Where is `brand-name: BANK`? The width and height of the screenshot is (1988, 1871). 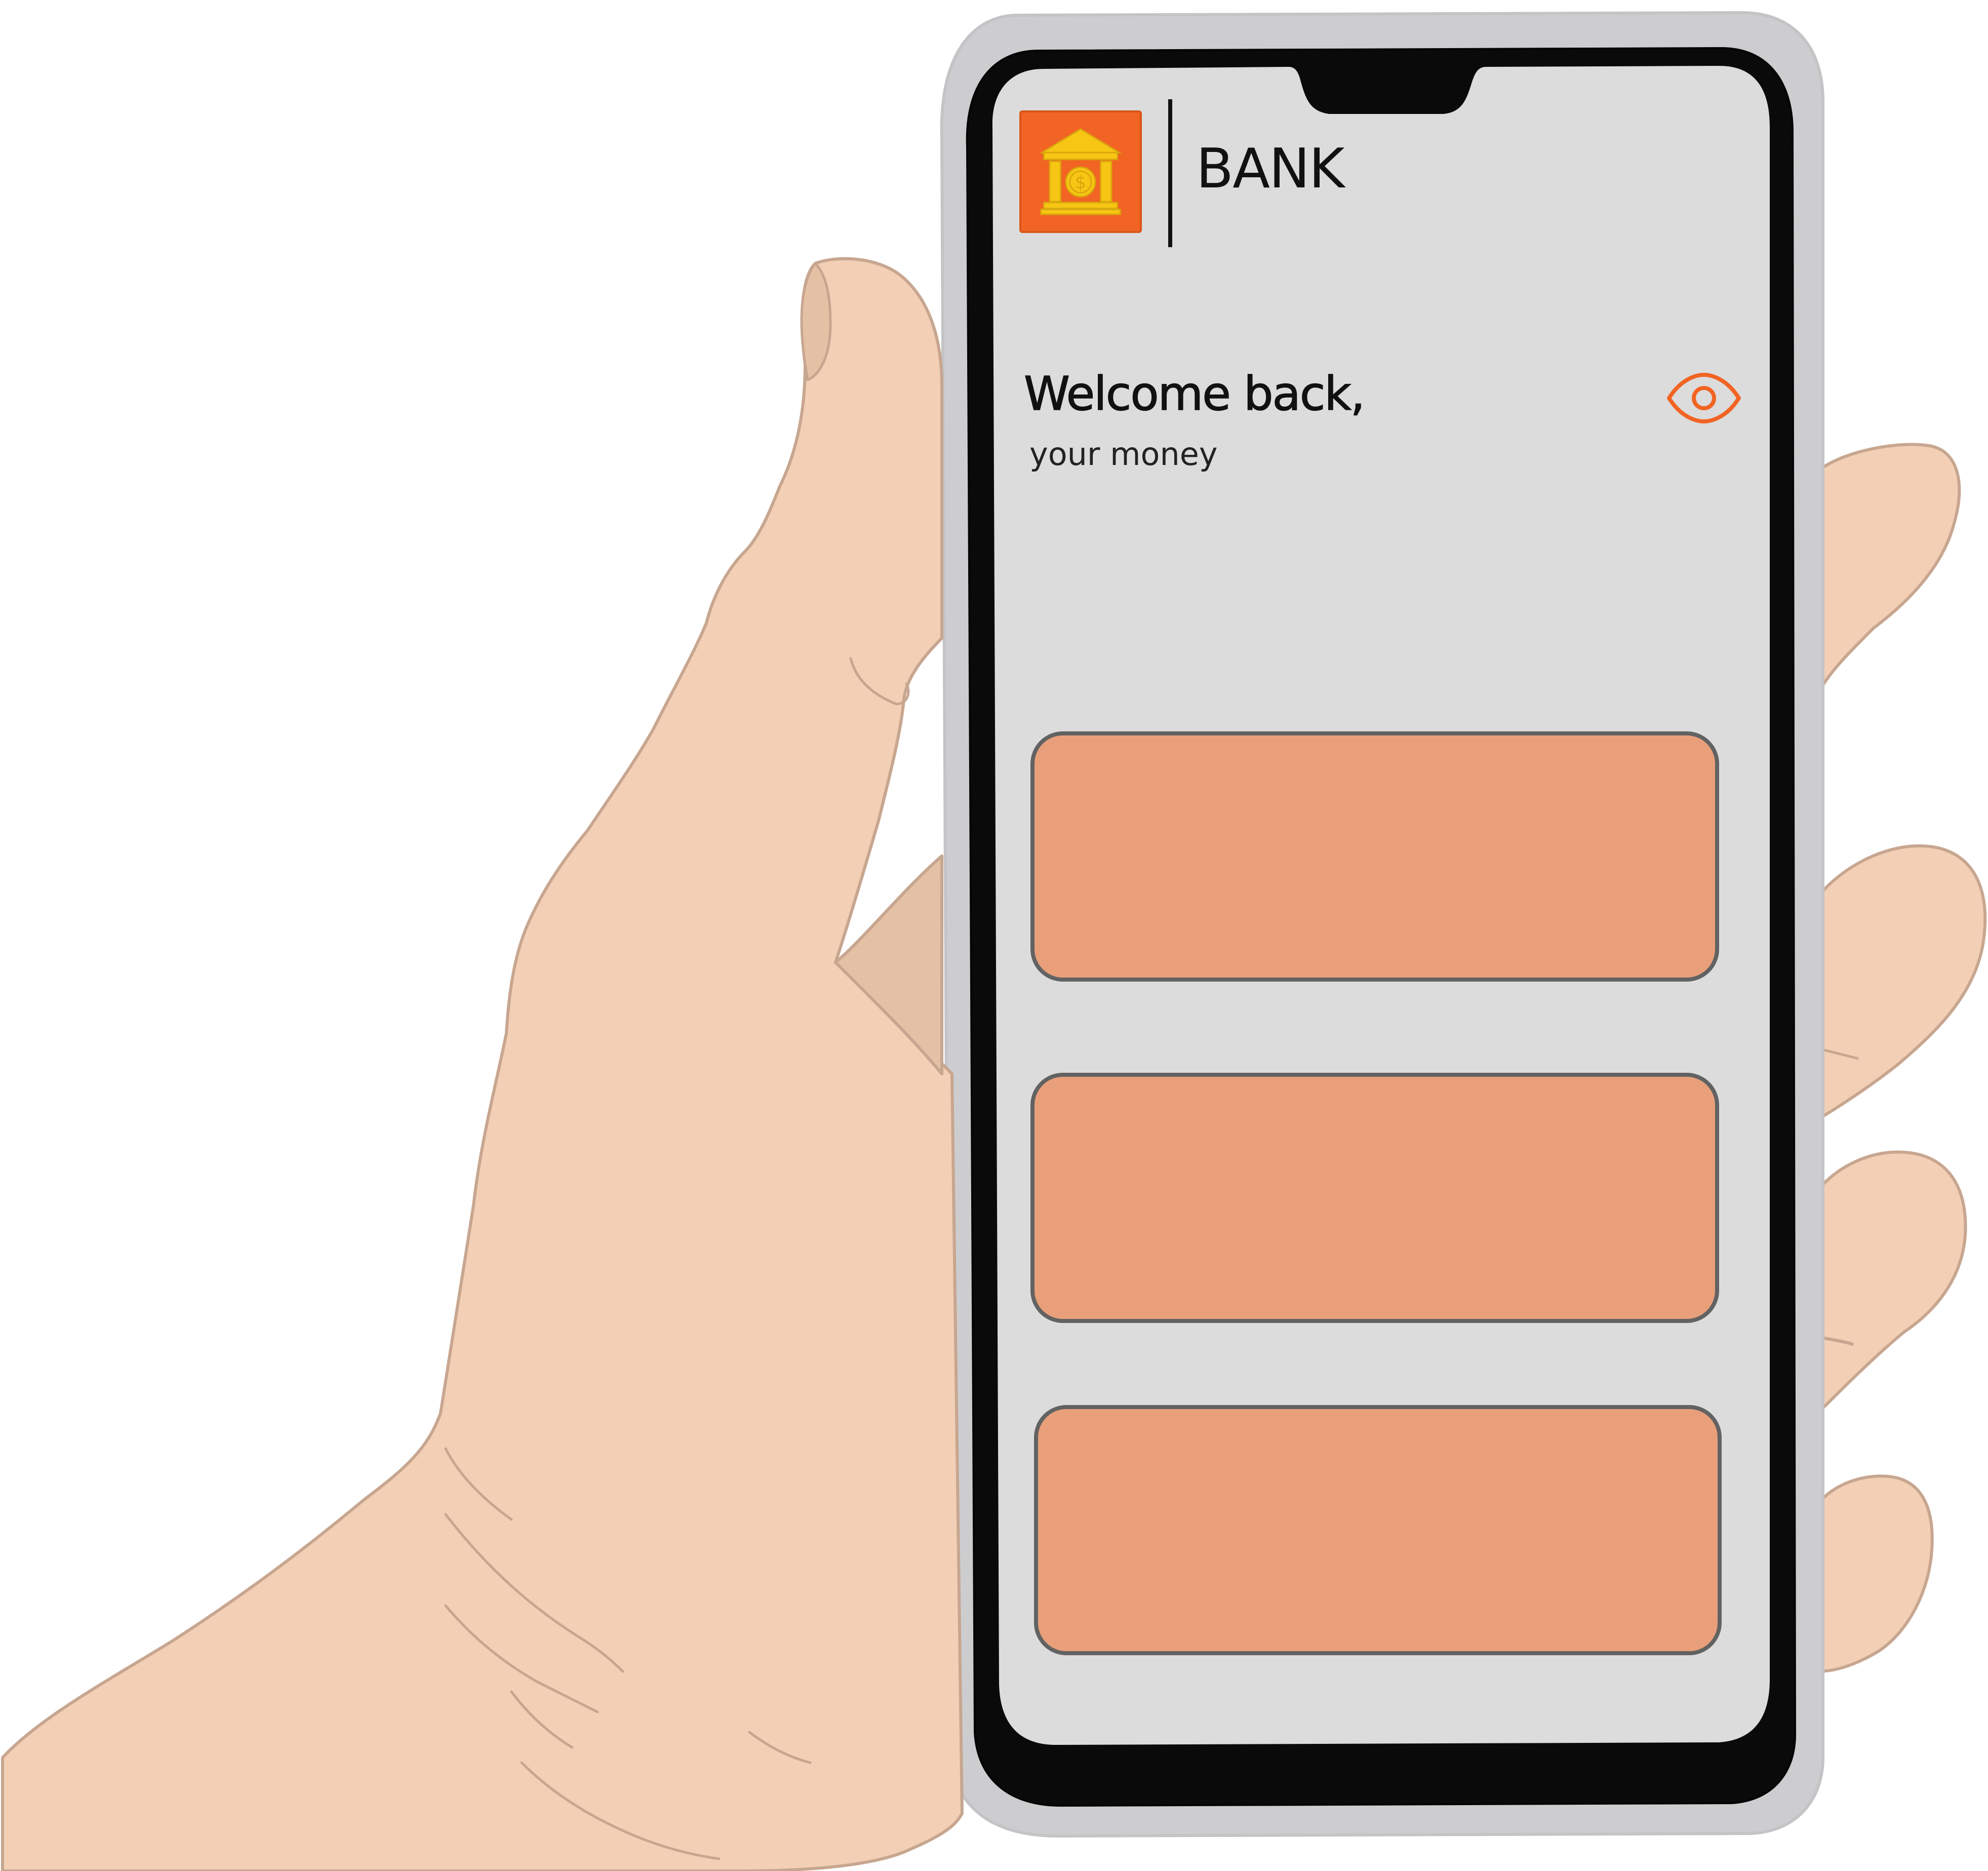
brand-name: BANK is located at coordinates (1270, 169).